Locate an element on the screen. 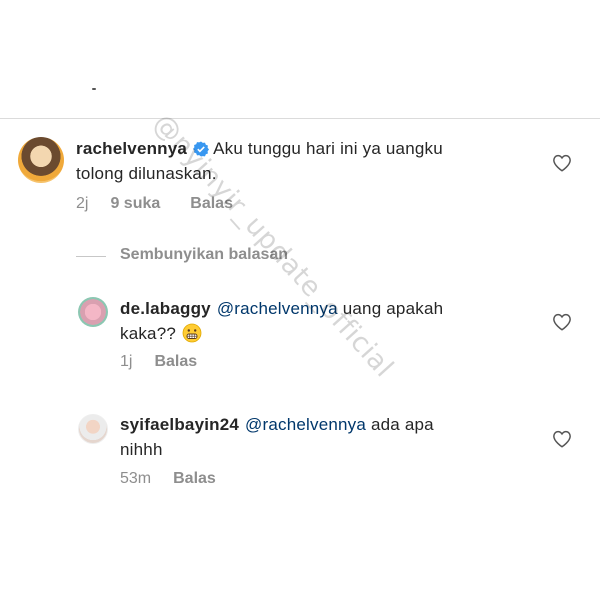  reply-meta: 1j Balas is located at coordinates (158, 362).